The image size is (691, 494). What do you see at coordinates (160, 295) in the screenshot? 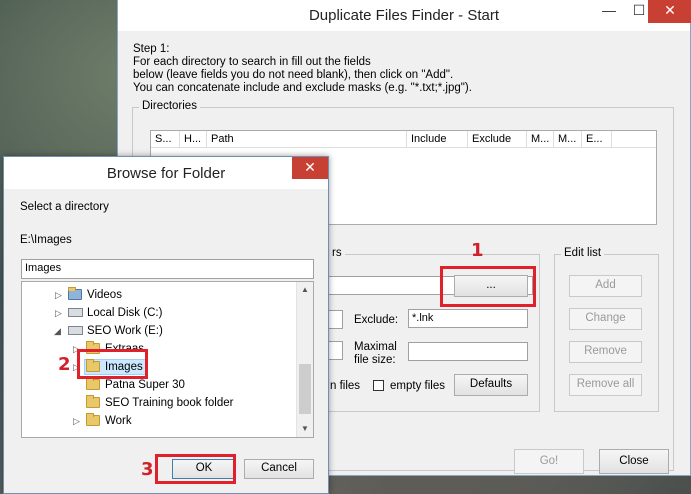
I see `tree-item: ▷ Videos` at bounding box center [160, 295].